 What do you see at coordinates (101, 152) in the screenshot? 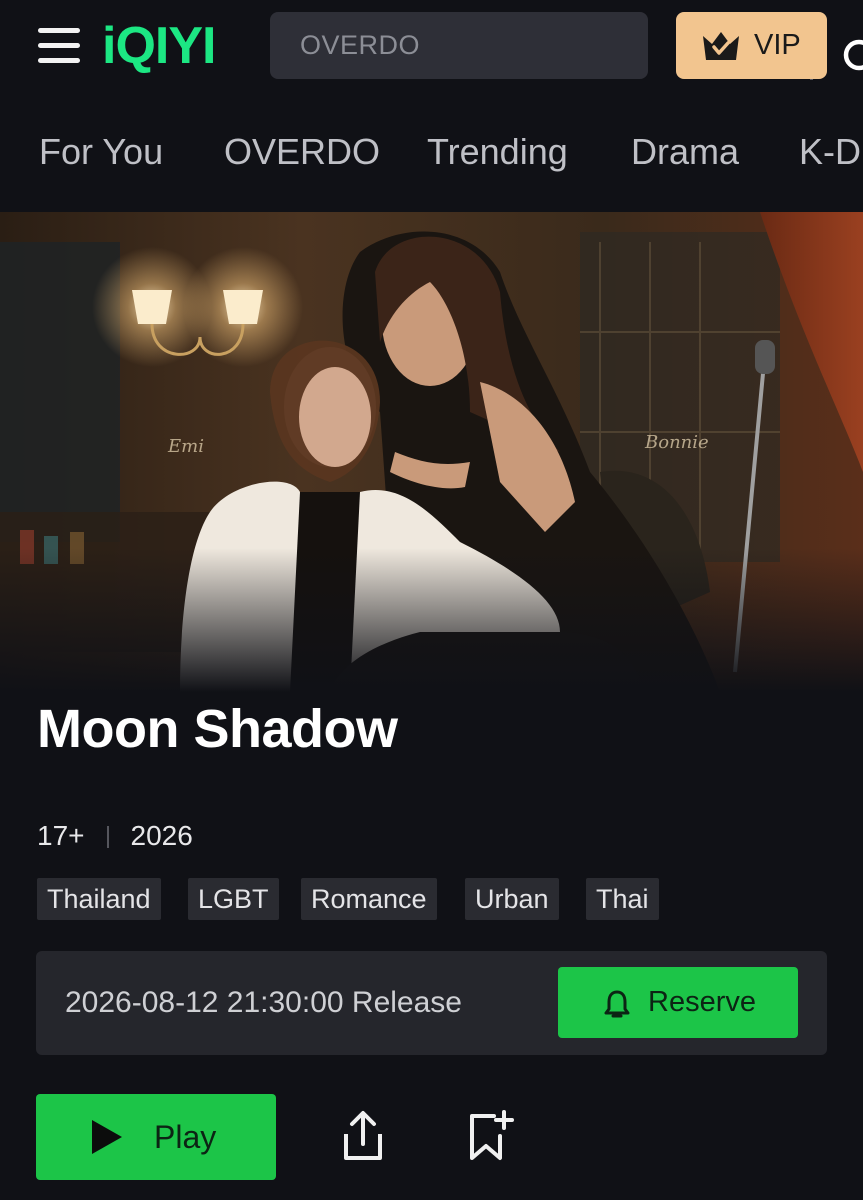
I see `tab-for-you: For You` at bounding box center [101, 152].